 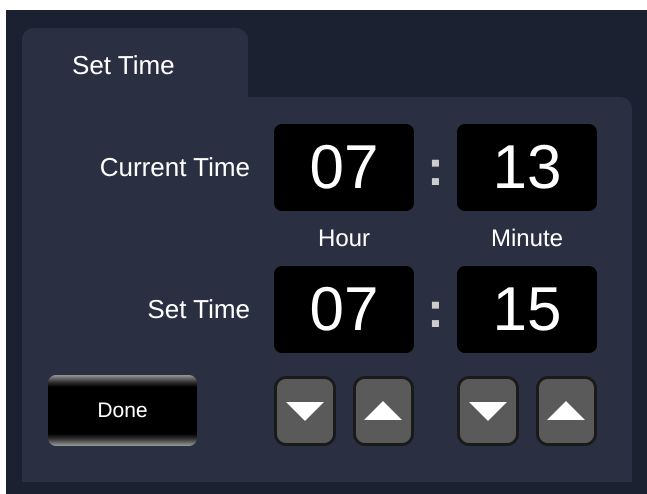 What do you see at coordinates (198, 309) in the screenshot?
I see `row-label: Set Time` at bounding box center [198, 309].